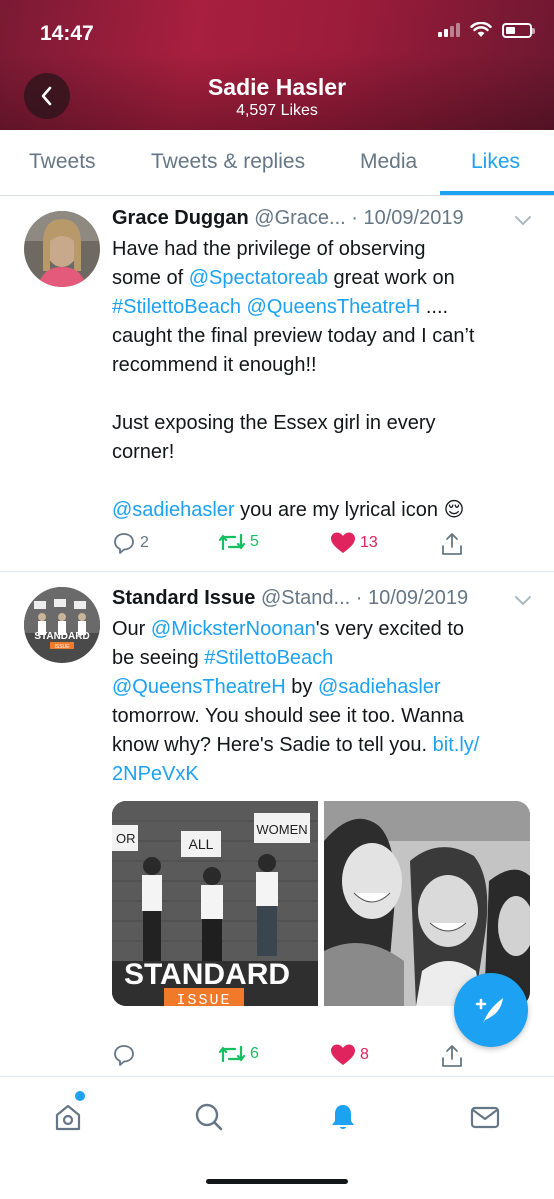  Describe the element at coordinates (277, 110) in the screenshot. I see `profile-likes-count: 4,597 Likes` at that location.